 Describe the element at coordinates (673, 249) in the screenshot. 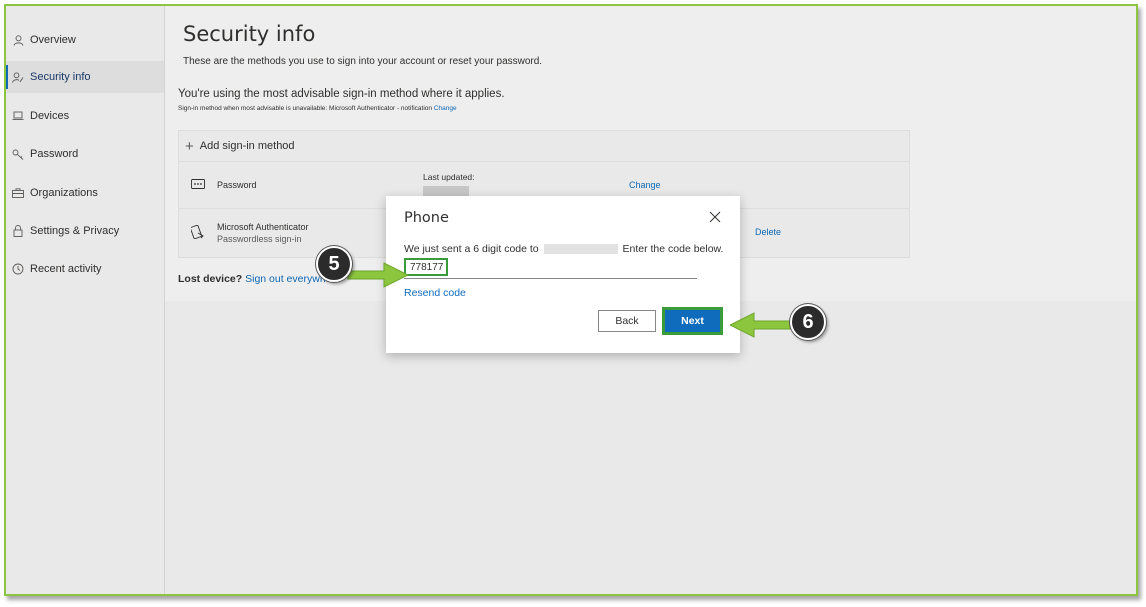

I see `message-suffix: Enter the code below.` at that location.